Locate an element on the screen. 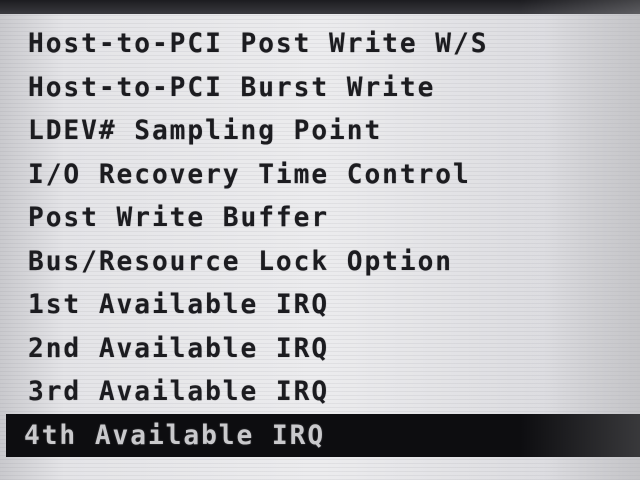 The height and width of the screenshot is (480, 640). option-host-to-pci-burst-write: Host-to-PCI Burst Write is located at coordinates (320, 88).